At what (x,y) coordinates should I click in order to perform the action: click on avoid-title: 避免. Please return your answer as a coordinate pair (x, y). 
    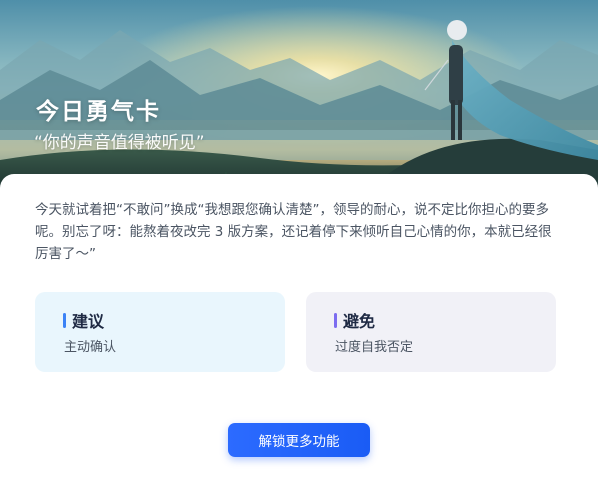
    Looking at the image, I should click on (359, 321).